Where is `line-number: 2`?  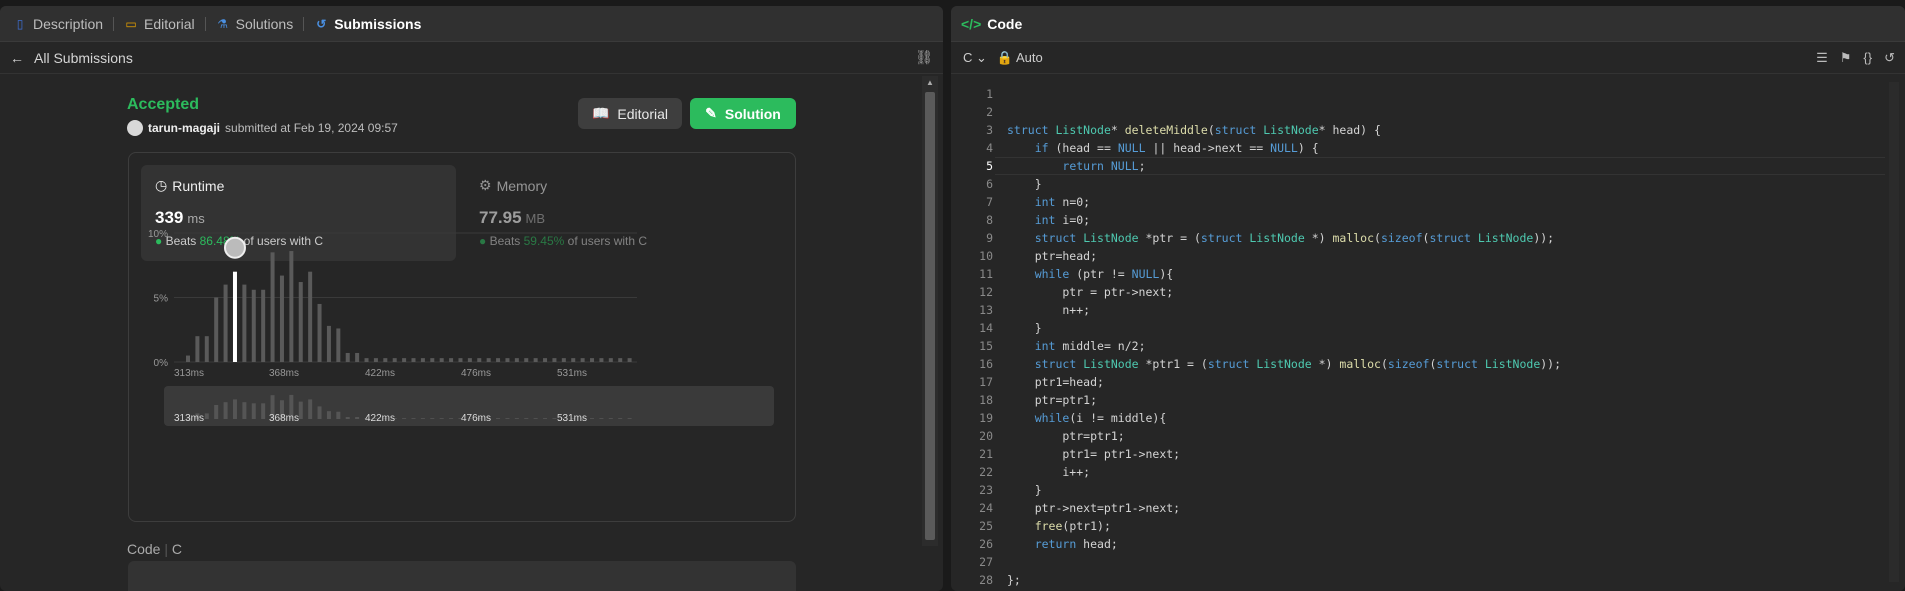 line-number: 2 is located at coordinates (989, 112).